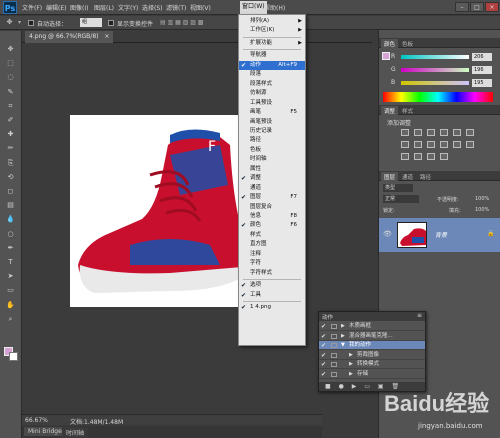 The width and height of the screenshot is (500, 438). I want to click on tab-styles: 样式, so click(407, 110).